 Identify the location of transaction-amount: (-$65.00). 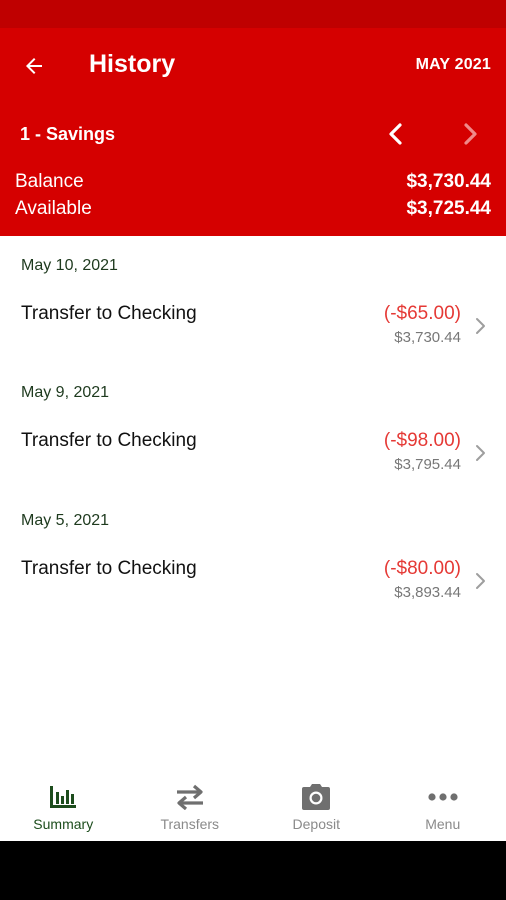
(422, 313).